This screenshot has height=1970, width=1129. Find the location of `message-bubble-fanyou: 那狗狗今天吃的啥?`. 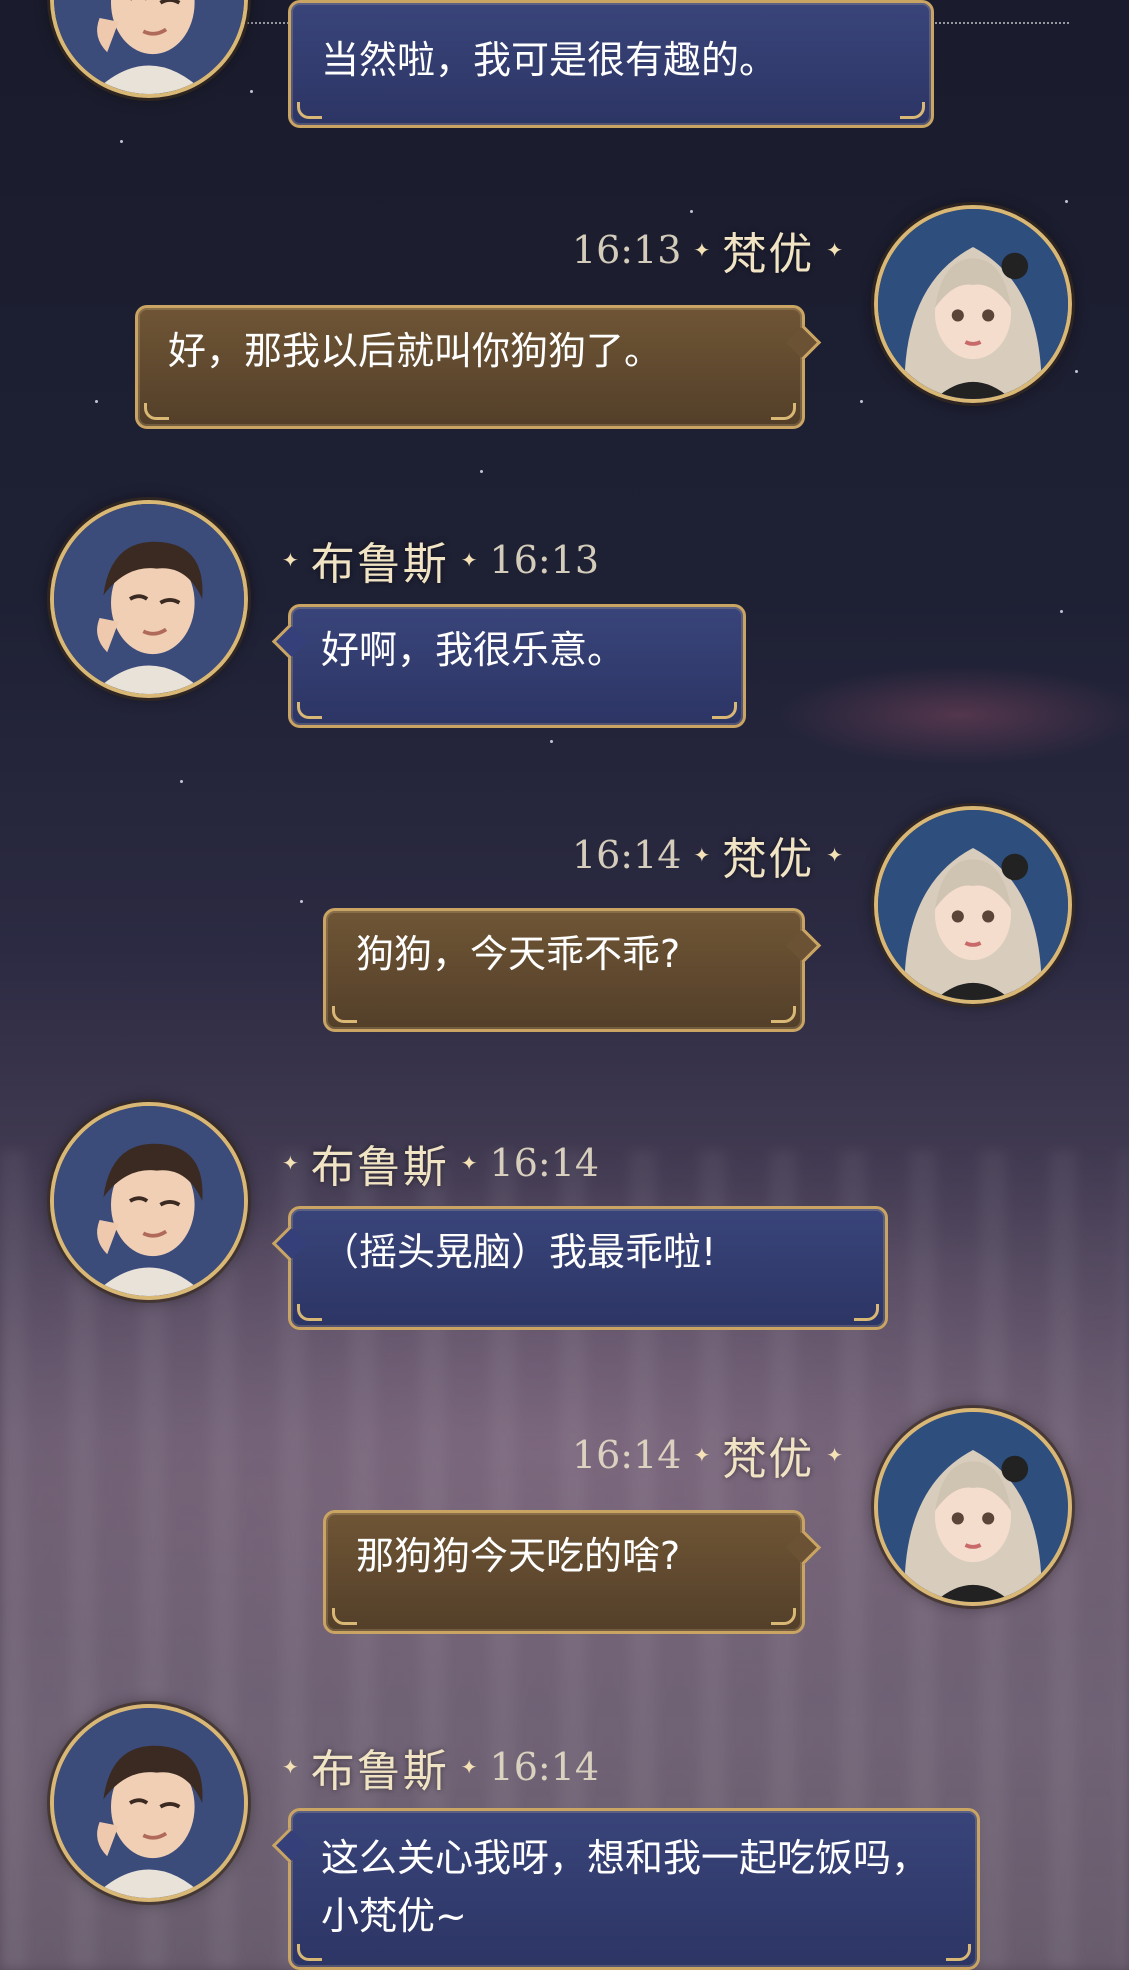

message-bubble-fanyou: 那狗狗今天吃的啥? is located at coordinates (572, 1572).